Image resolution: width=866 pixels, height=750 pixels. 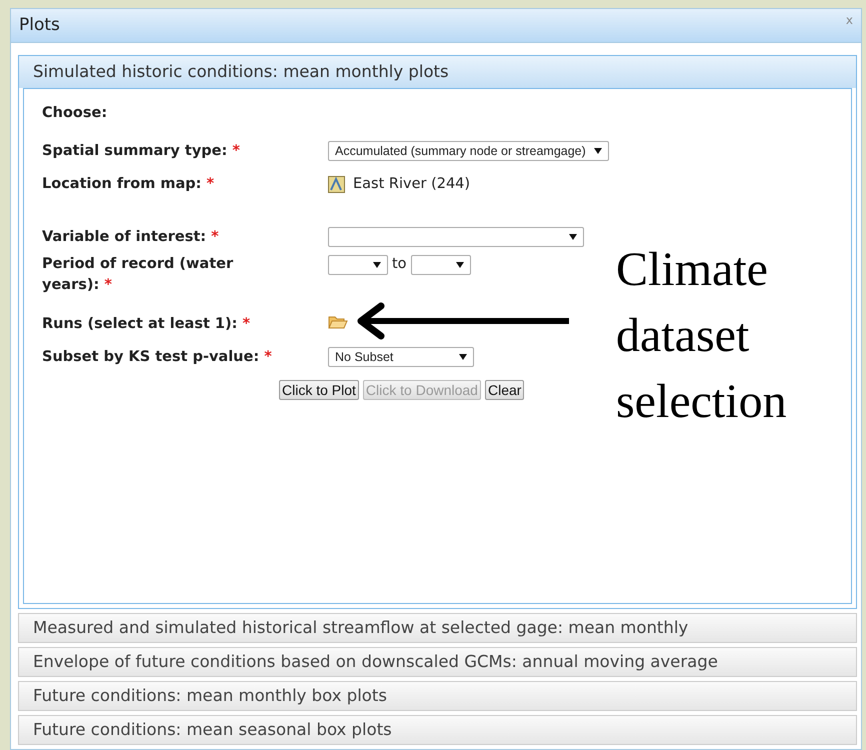 I want to click on field-label: Variable of interest: *, so click(x=131, y=237).